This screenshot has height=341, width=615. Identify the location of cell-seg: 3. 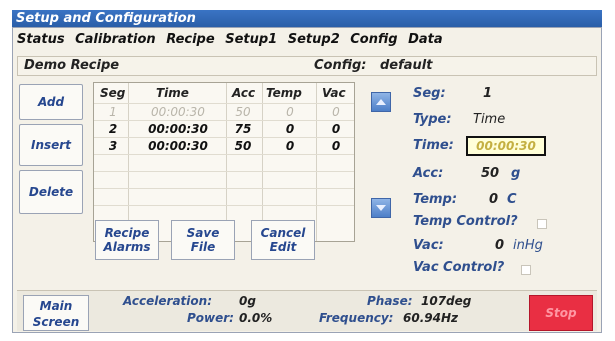
(113, 146).